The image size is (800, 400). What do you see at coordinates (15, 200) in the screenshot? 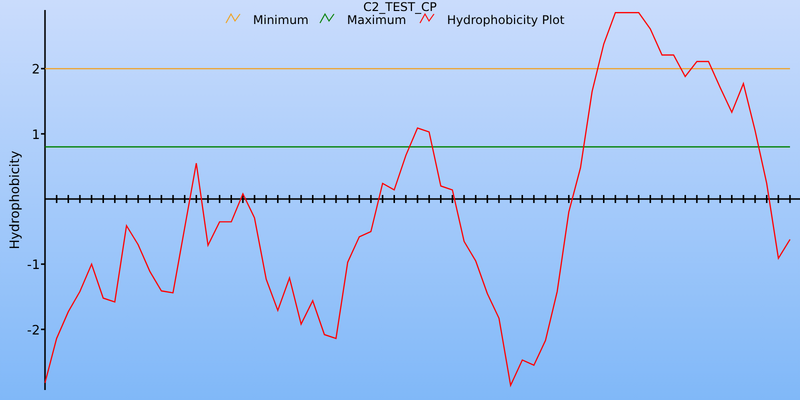
I see `y-axis-label: Hydrophobicity` at bounding box center [15, 200].